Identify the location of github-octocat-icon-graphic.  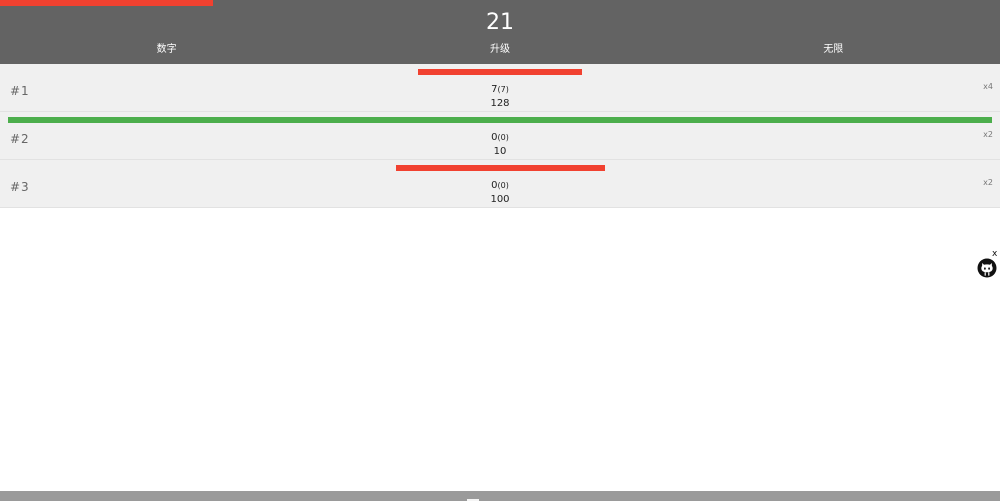
(987, 268).